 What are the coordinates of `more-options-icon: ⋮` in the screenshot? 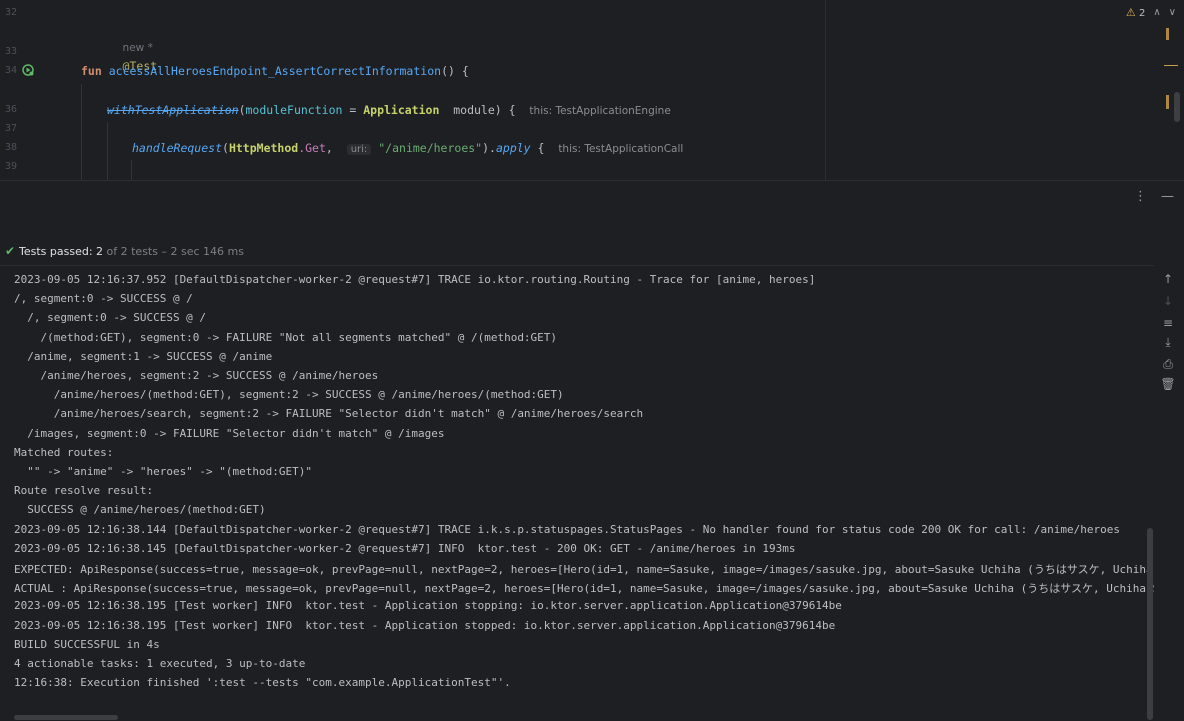 It's located at (1140, 196).